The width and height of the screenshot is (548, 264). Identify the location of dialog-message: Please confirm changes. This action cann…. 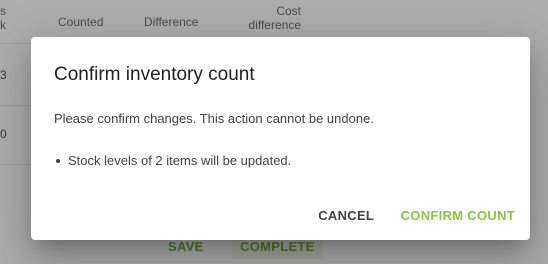
(214, 118).